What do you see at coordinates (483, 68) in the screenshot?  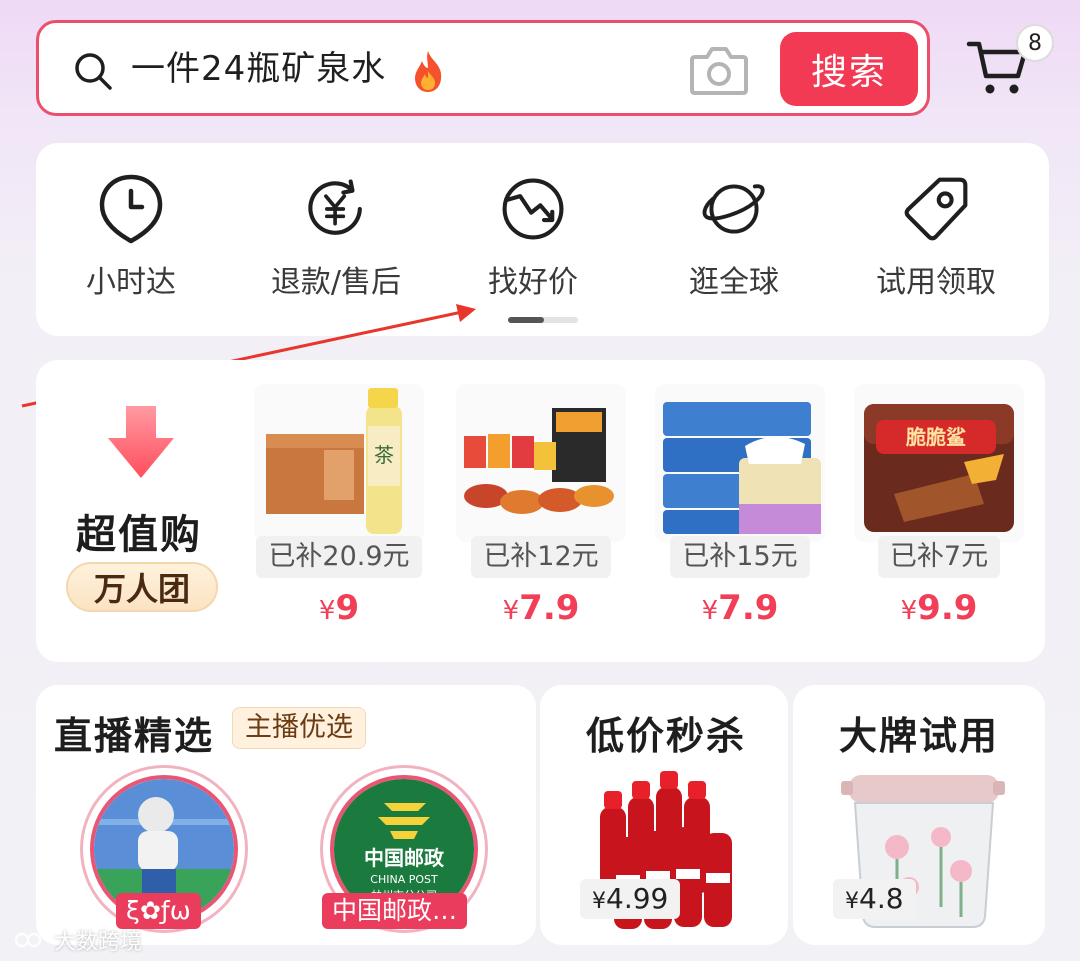 I see `search-bar: 一件24瓶矿泉水 搜索` at bounding box center [483, 68].